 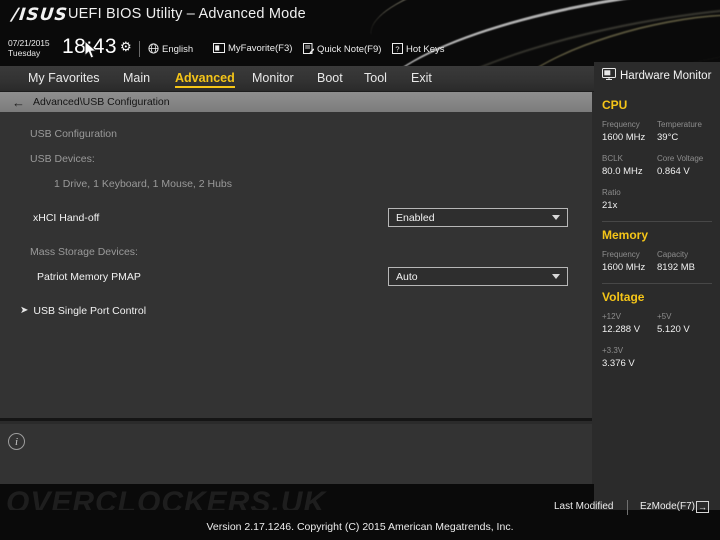 What do you see at coordinates (621, 329) in the screenshot?
I see `metric-value: 12.288 V` at bounding box center [621, 329].